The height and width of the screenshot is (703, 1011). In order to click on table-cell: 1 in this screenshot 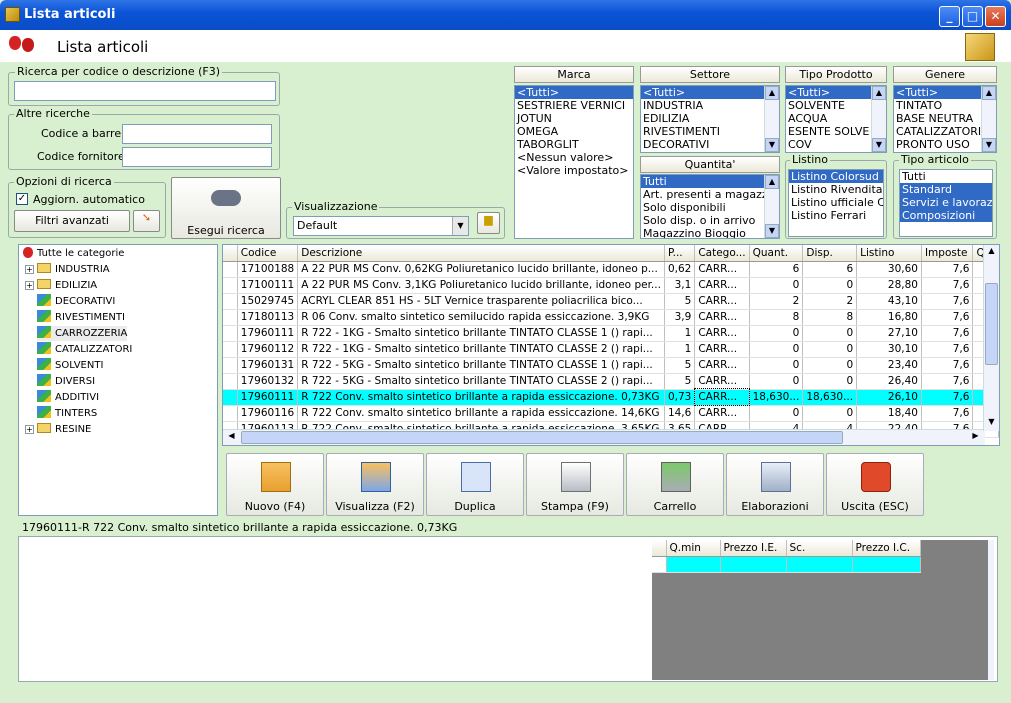, I will do `click(680, 333)`.